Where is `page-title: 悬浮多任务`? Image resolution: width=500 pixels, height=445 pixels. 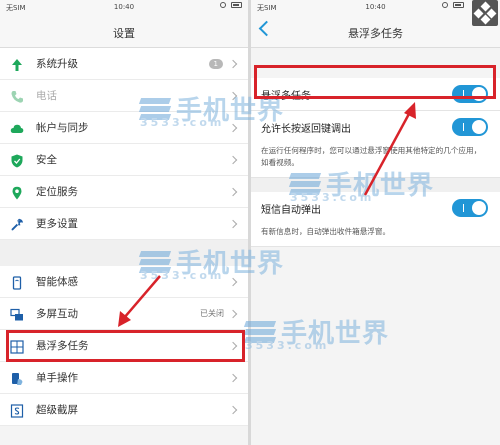 page-title: 悬浮多任务 is located at coordinates (375, 33).